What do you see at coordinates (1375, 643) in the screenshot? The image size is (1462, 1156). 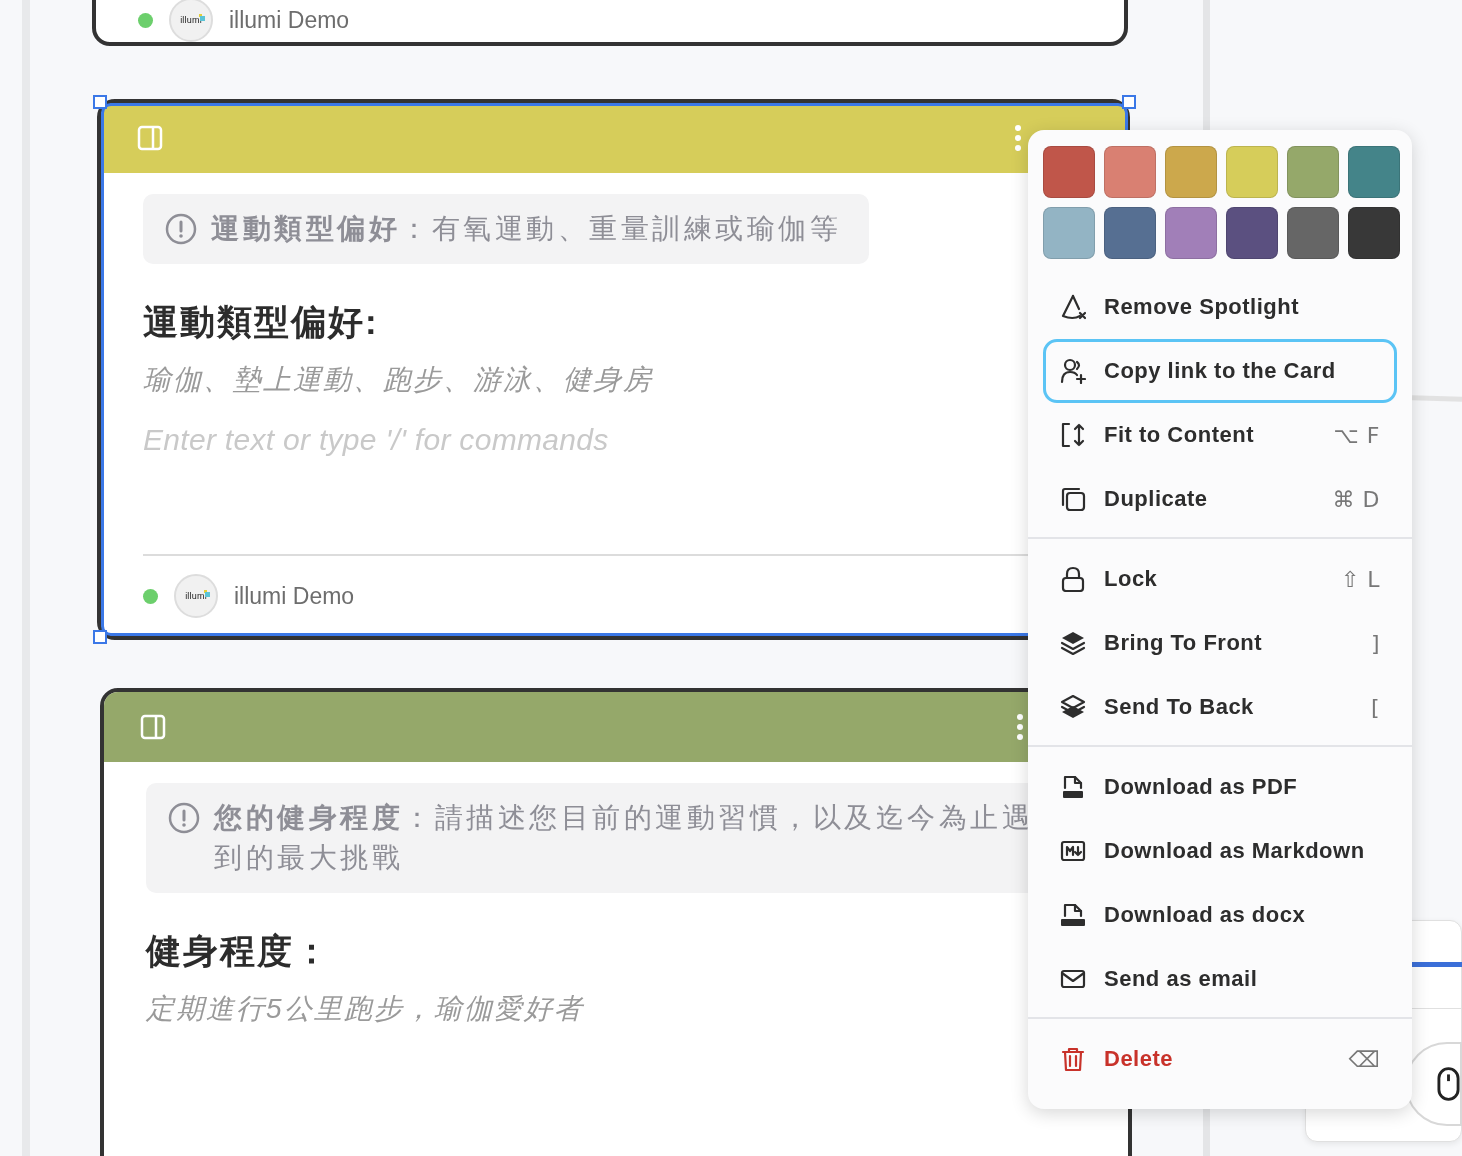 I see `shortcut-hint: ]` at bounding box center [1375, 643].